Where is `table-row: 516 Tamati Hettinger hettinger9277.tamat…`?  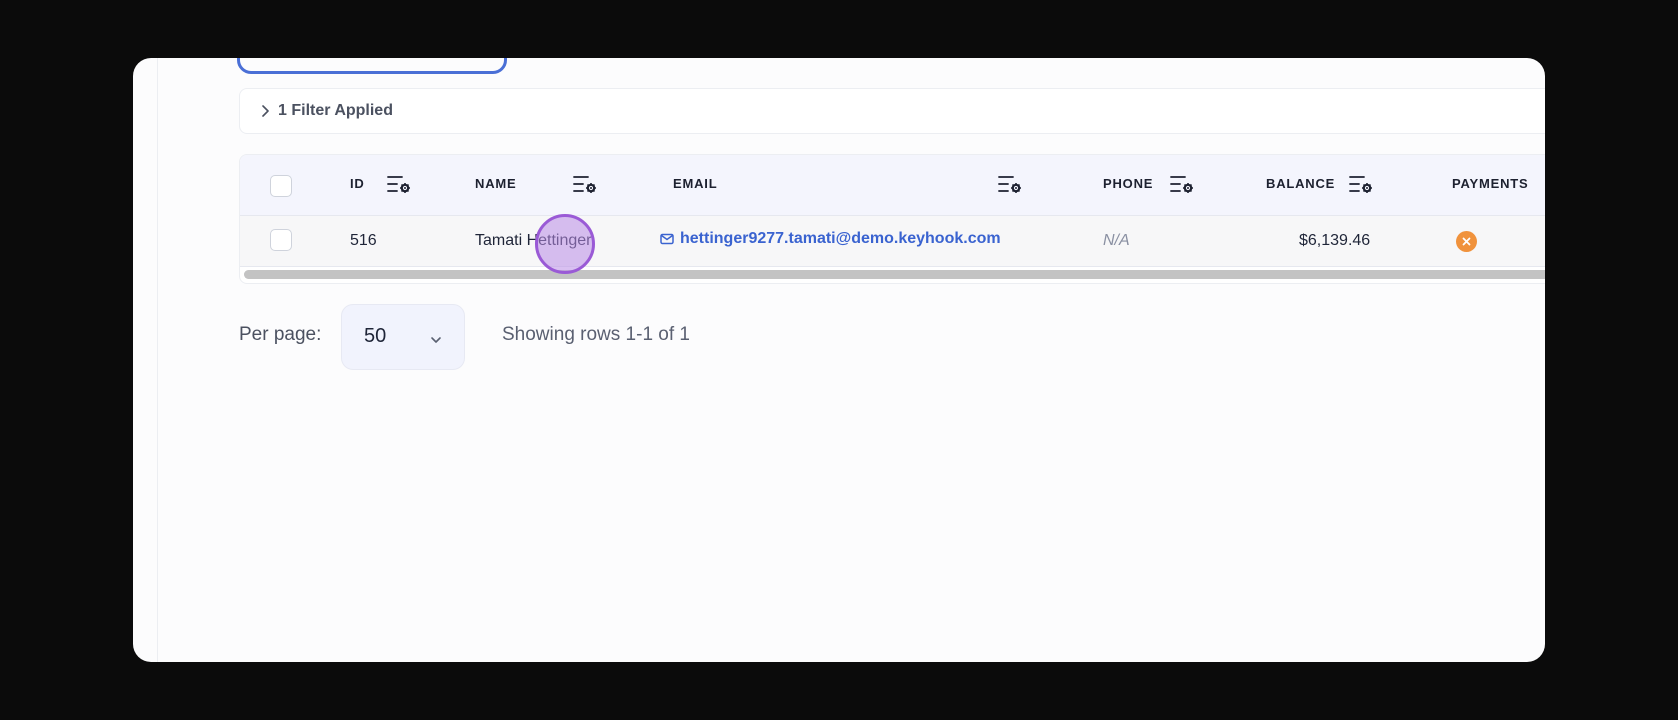
table-row: 516 Tamati Hettinger hettinger9277.tamat… is located at coordinates (892, 241).